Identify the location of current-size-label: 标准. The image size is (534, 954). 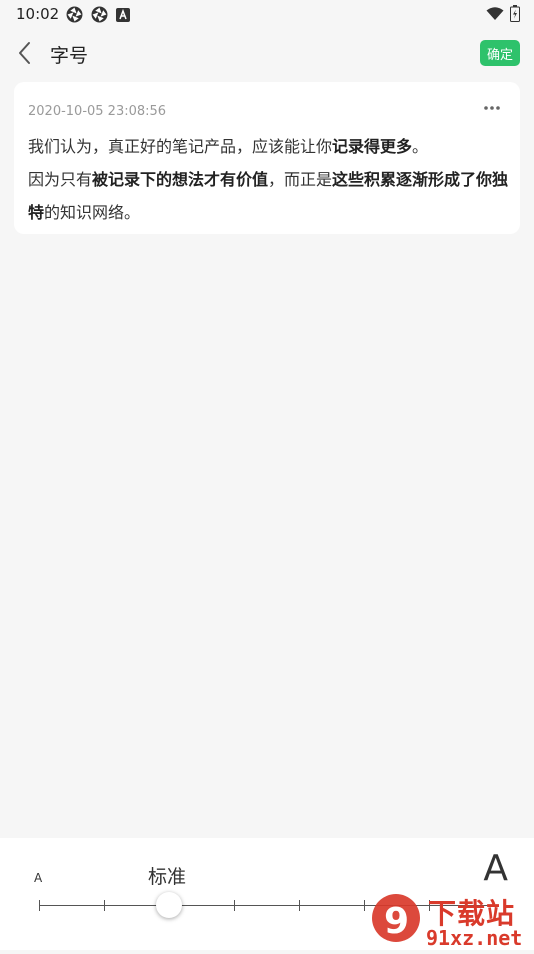
(167, 877).